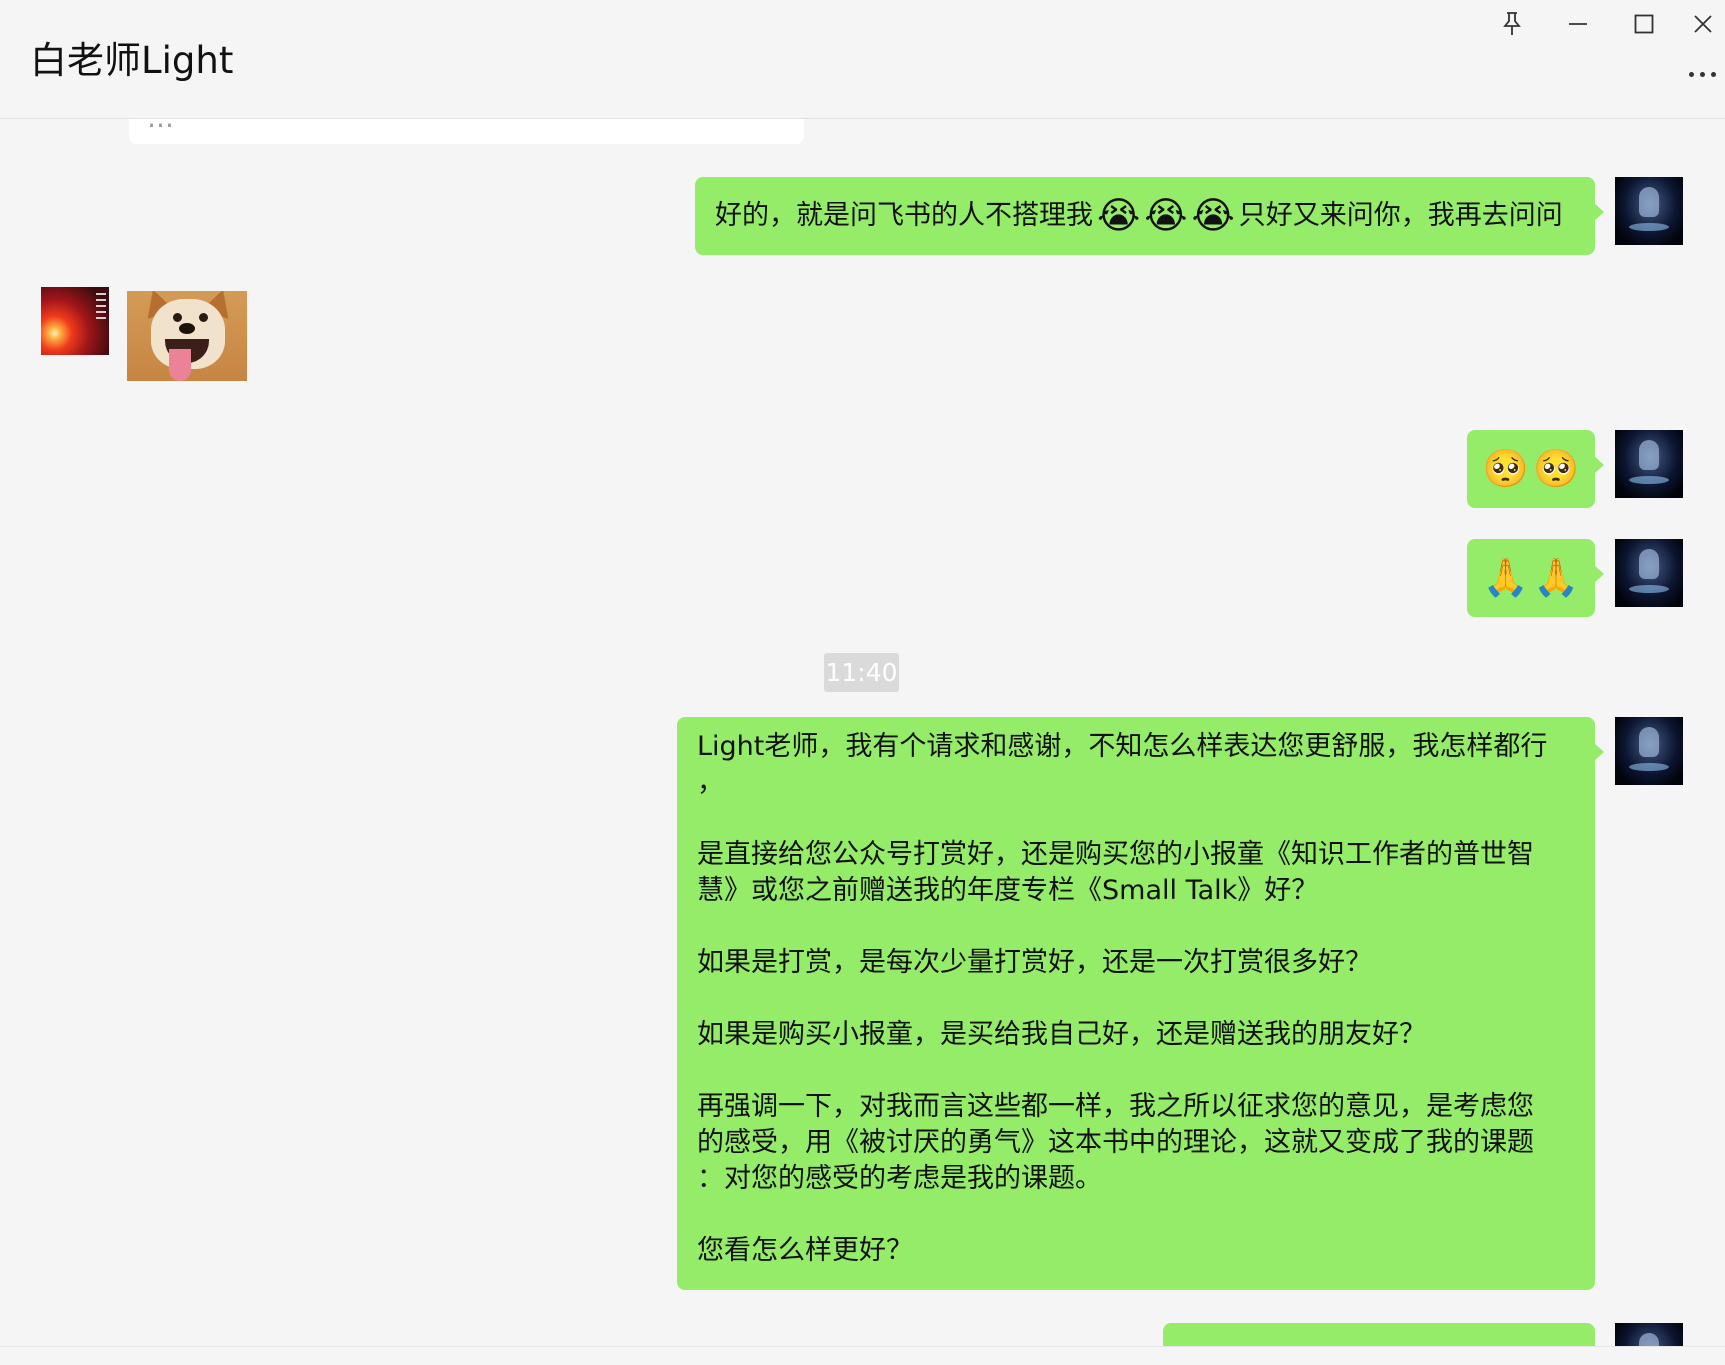 The image size is (1725, 1365). I want to click on more-icon, so click(1691, 74).